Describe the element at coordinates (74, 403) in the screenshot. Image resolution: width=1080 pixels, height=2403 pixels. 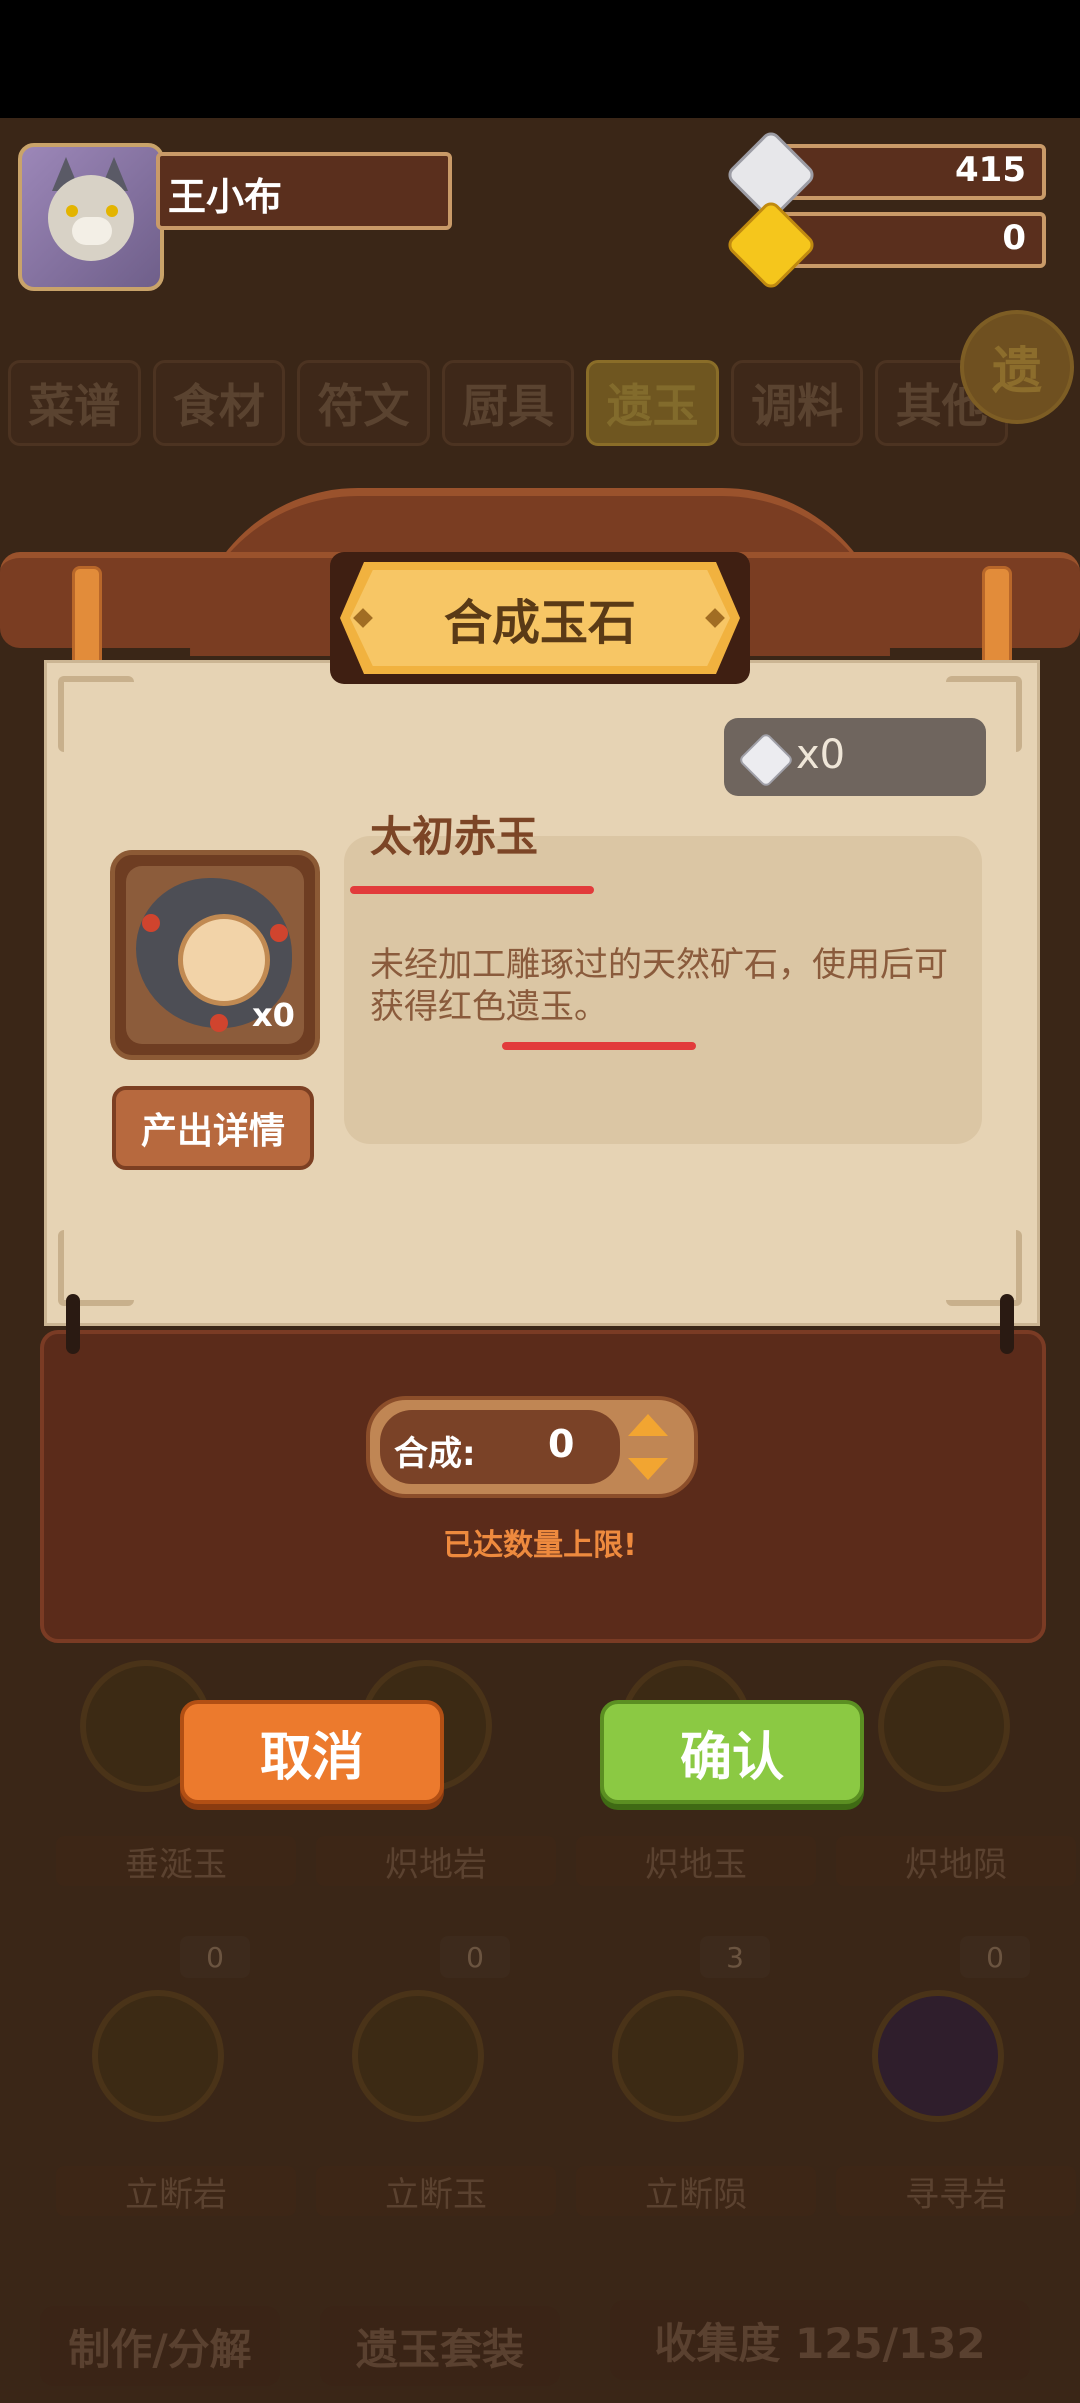
I see `tab-recipes: 菜谱` at that location.